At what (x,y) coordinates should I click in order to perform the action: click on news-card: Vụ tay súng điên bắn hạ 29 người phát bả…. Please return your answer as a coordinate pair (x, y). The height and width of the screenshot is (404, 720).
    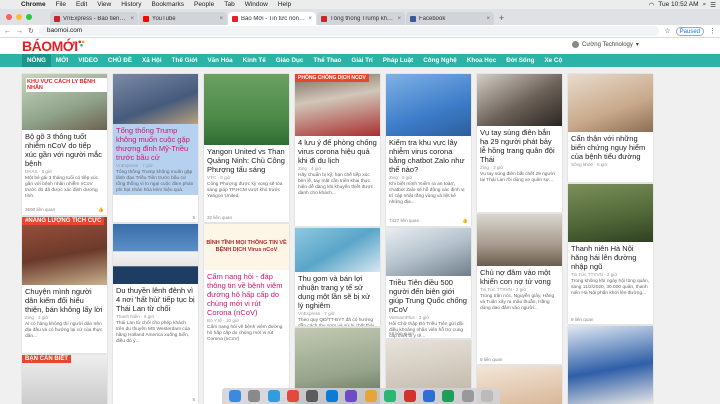
    Looking at the image, I should click on (519, 143).